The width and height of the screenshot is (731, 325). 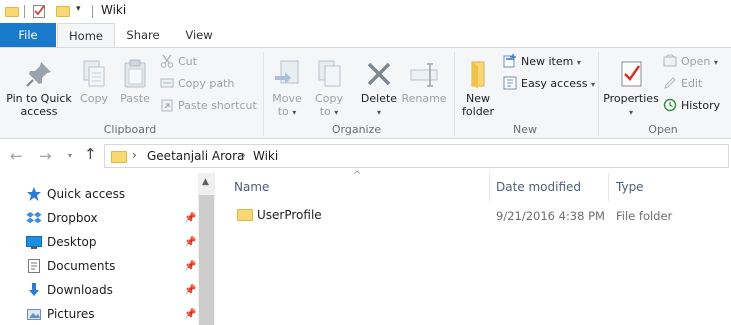 What do you see at coordinates (70, 155) in the screenshot?
I see `recent-locations-chevron-icon: ▾` at bounding box center [70, 155].